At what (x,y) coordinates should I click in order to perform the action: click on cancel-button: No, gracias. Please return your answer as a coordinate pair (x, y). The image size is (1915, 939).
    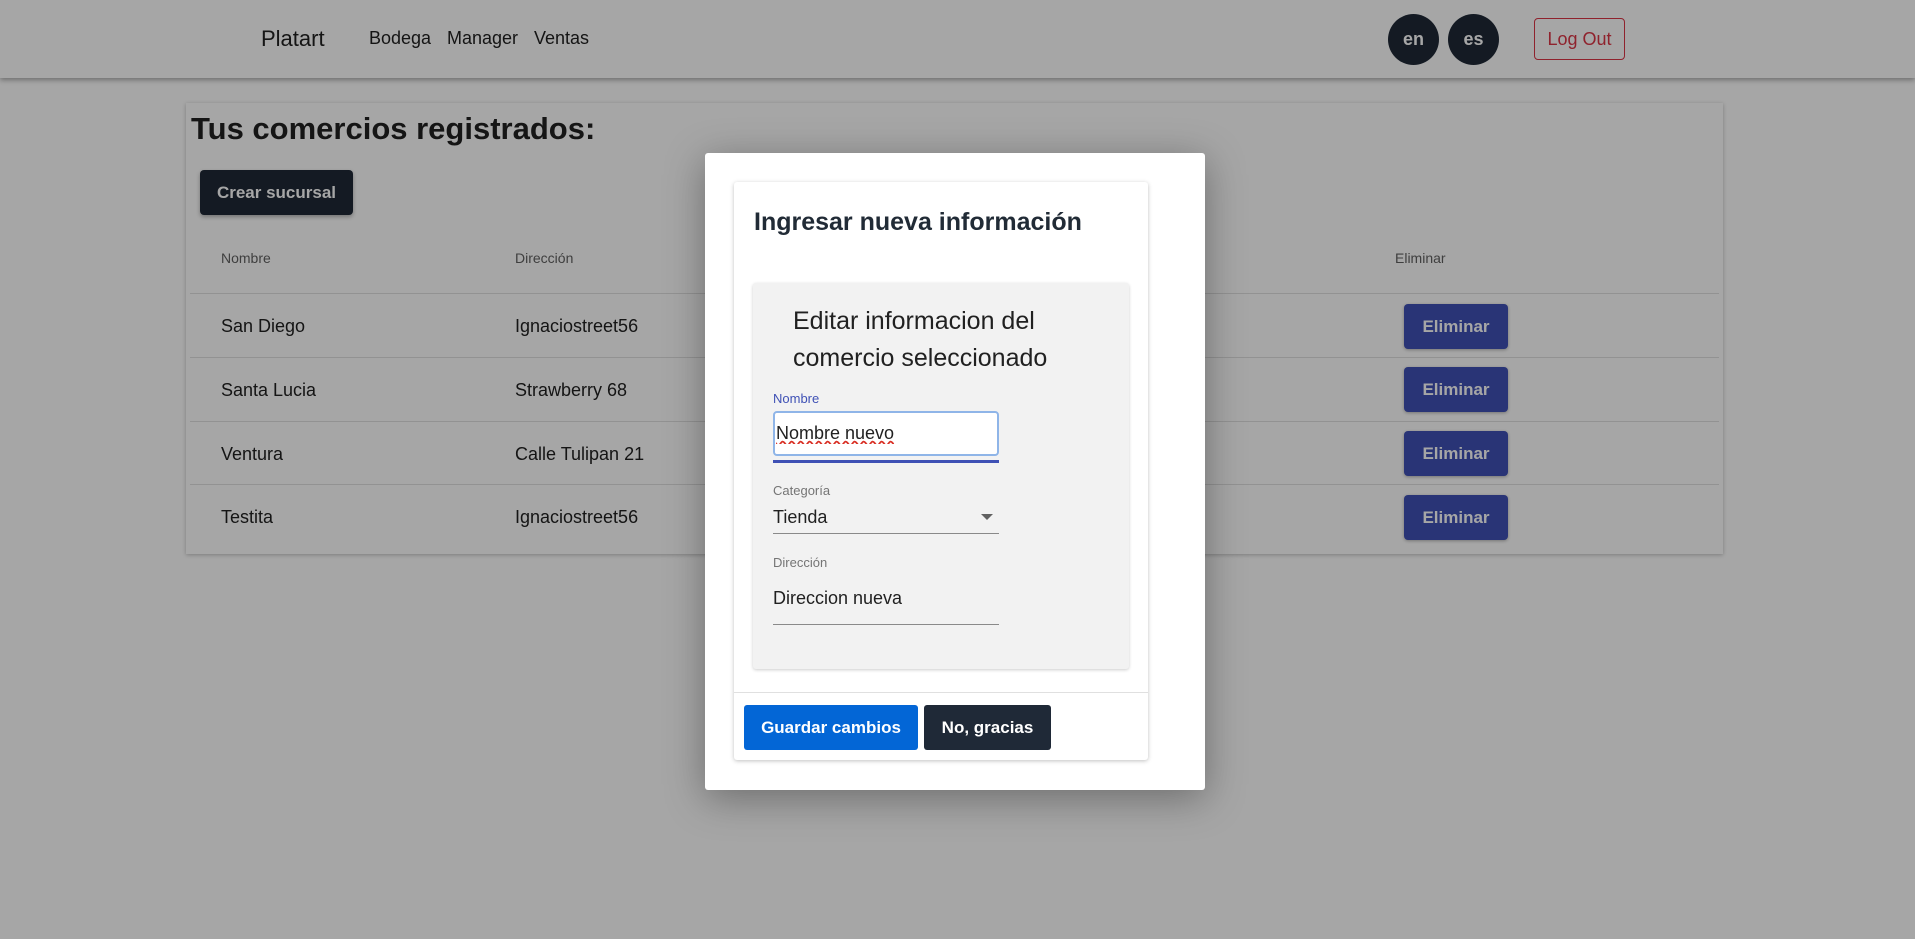
    Looking at the image, I should click on (987, 727).